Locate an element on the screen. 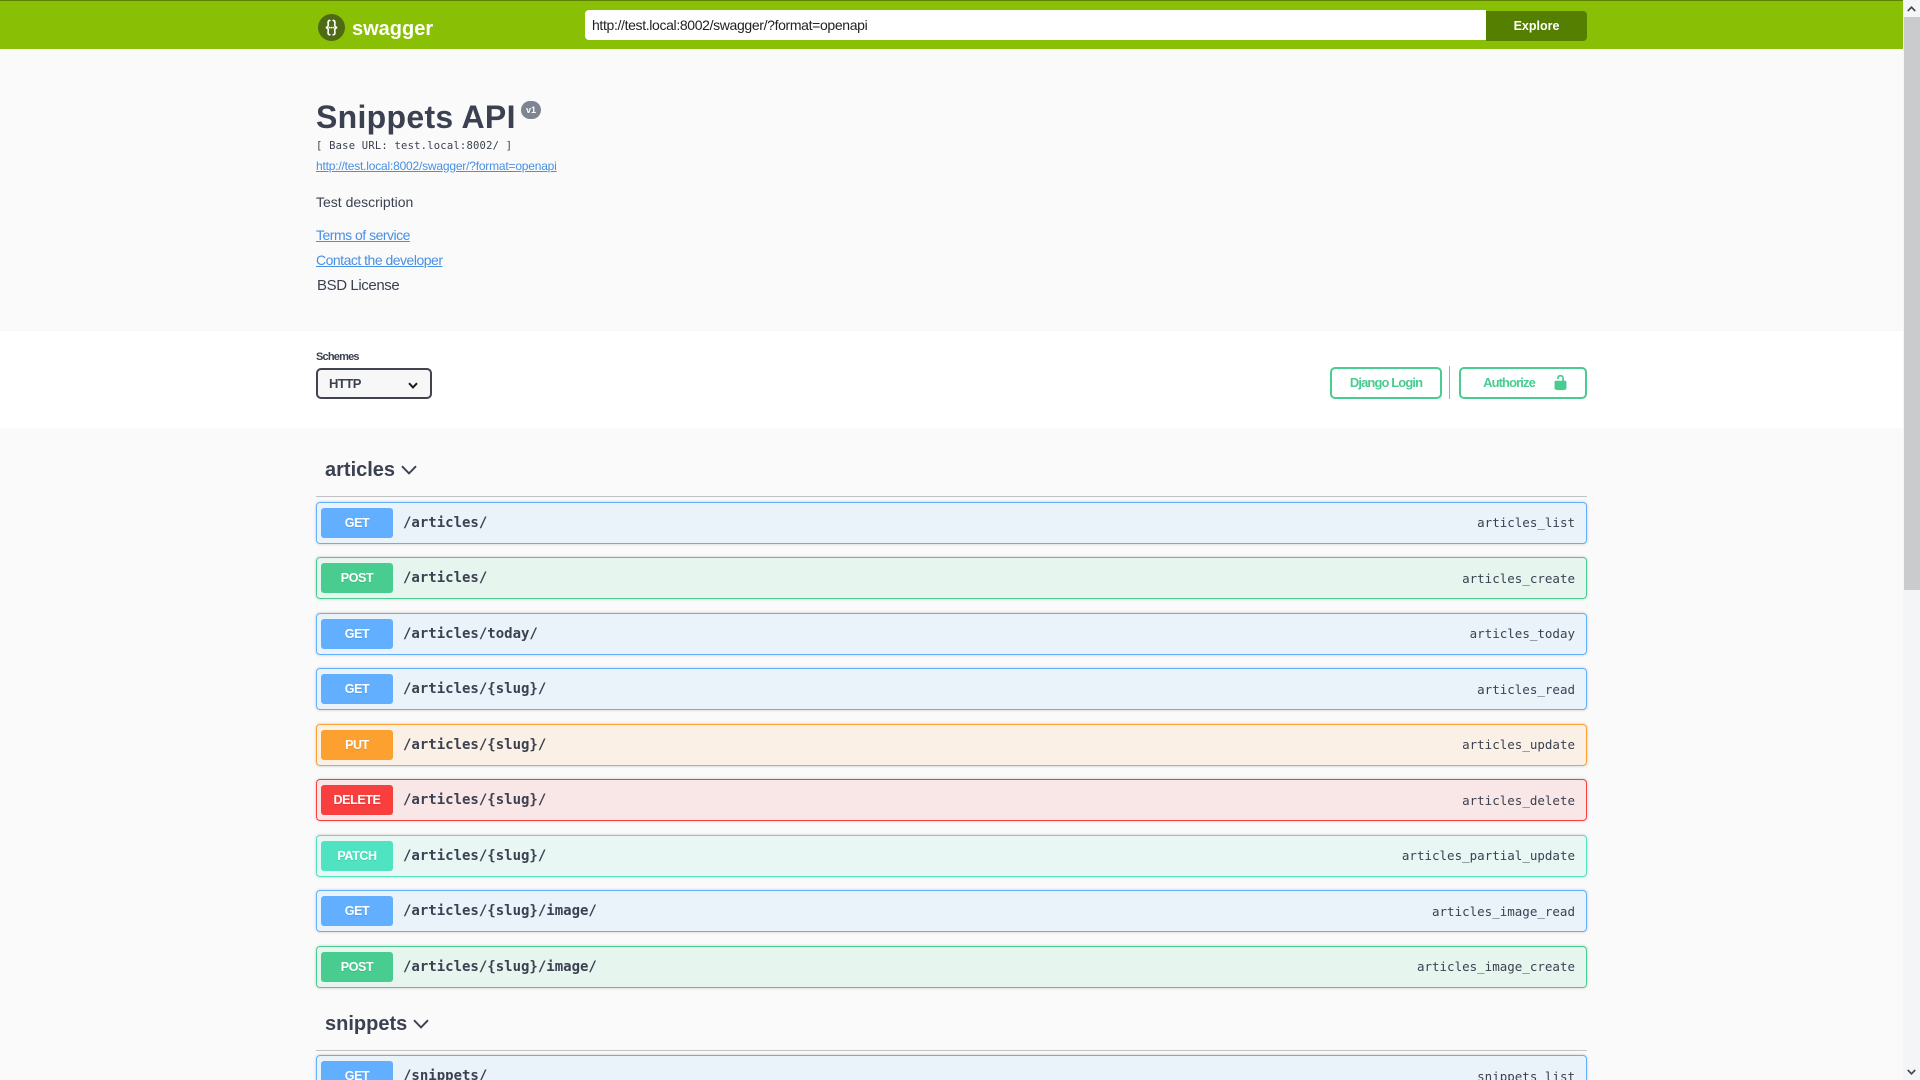 The image size is (1920, 1080). opblock-operation-id: articles_update is located at coordinates (1518, 744).